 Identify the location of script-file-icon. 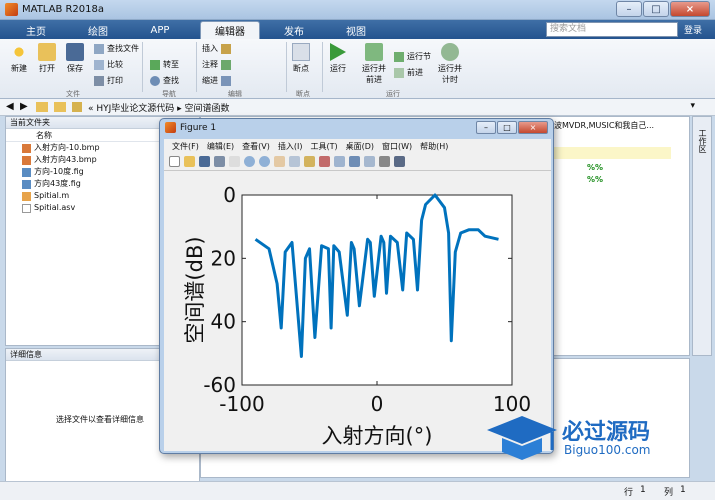
(26, 196).